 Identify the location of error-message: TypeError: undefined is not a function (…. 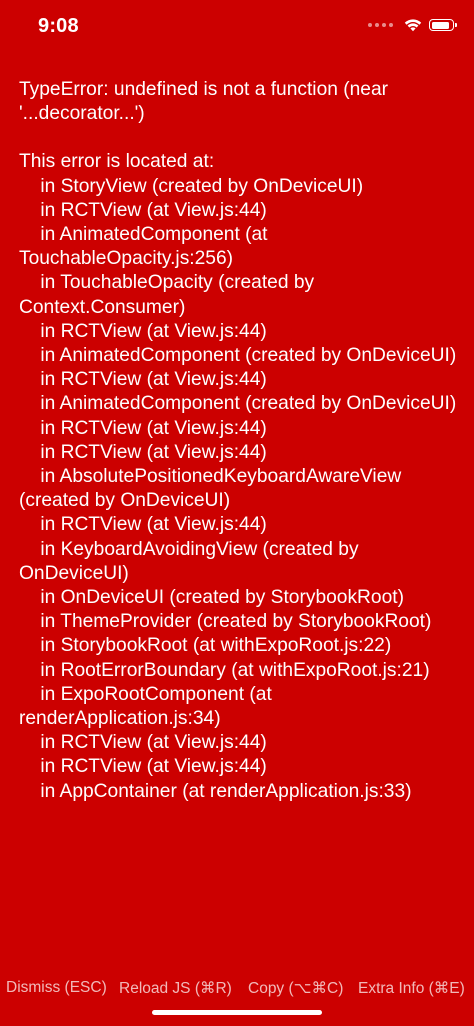
(206, 102).